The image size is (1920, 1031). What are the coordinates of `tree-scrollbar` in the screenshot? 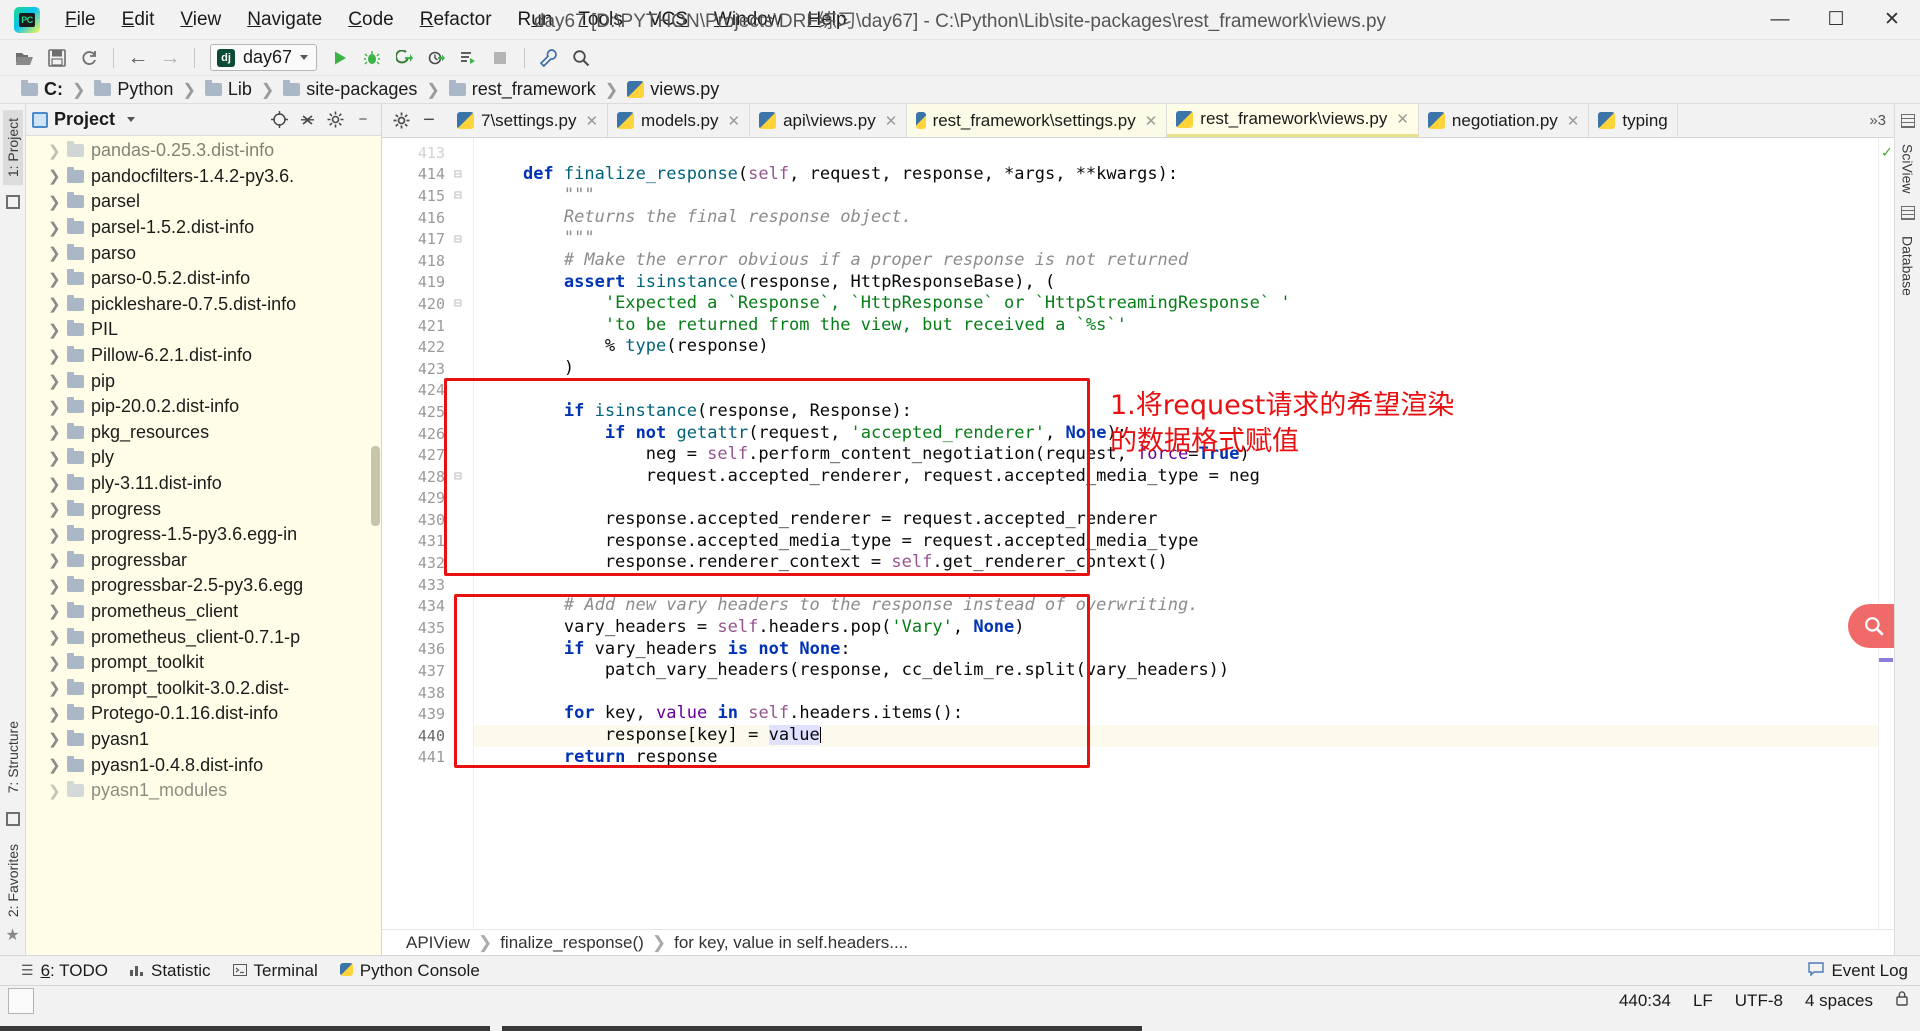 It's located at (375, 486).